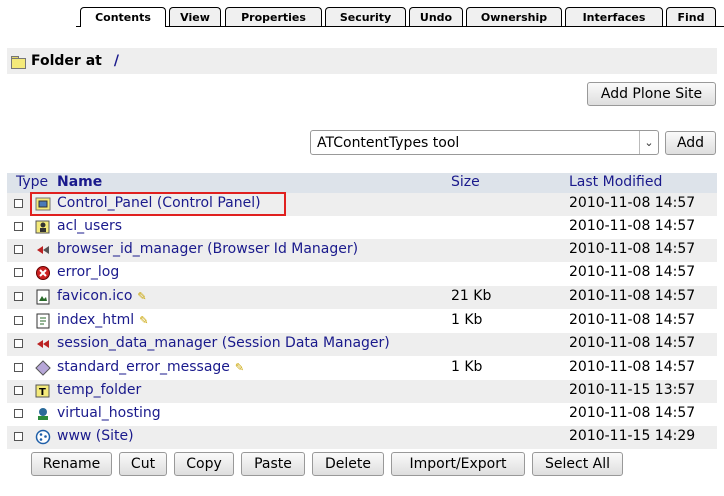  What do you see at coordinates (273, 464) in the screenshot?
I see `paste-button: Paste` at bounding box center [273, 464].